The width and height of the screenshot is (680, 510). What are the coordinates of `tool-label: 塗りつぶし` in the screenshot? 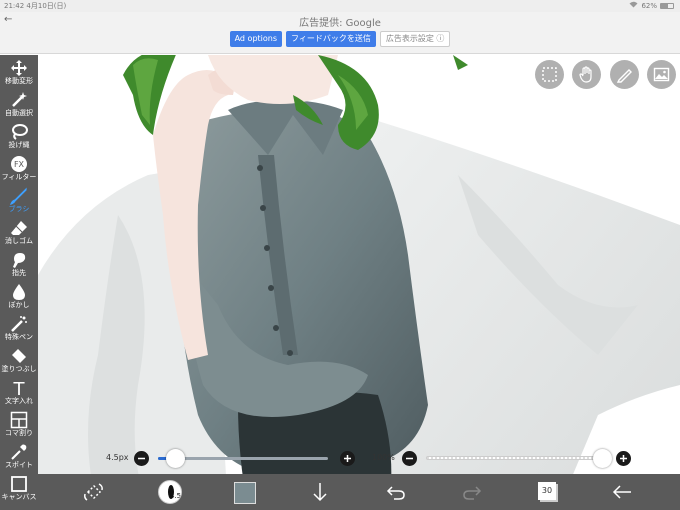 It's located at (19, 369).